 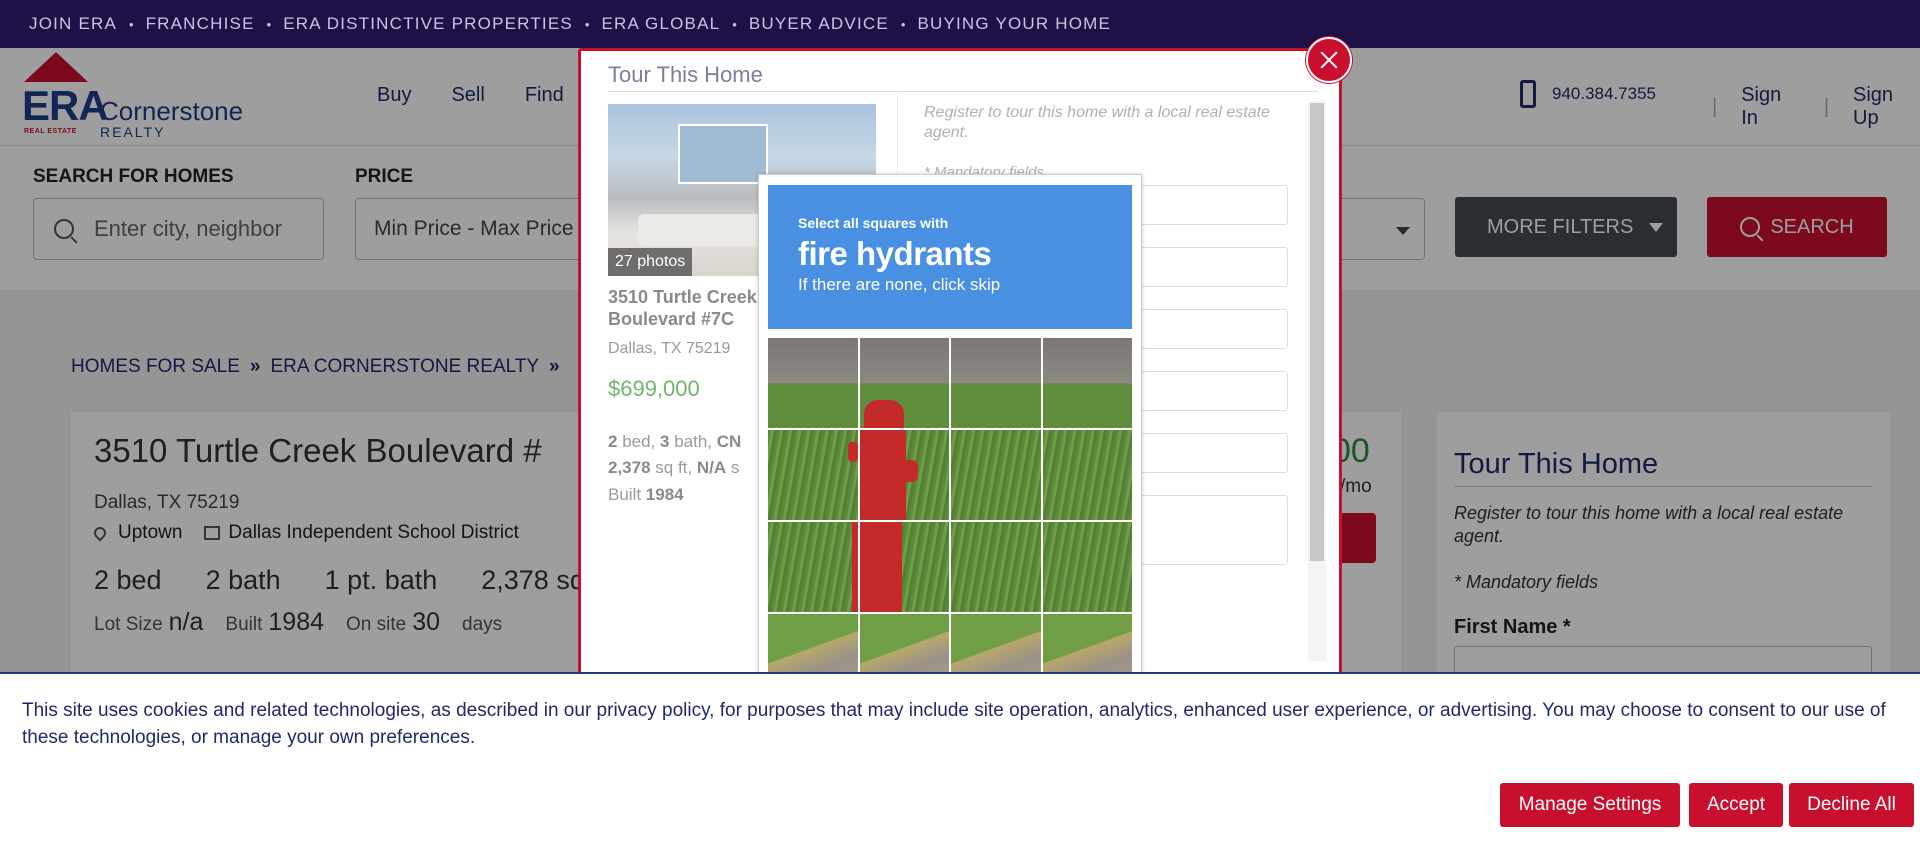 I want to click on topbar-link-join-era: JOIN ERA, so click(x=73, y=24).